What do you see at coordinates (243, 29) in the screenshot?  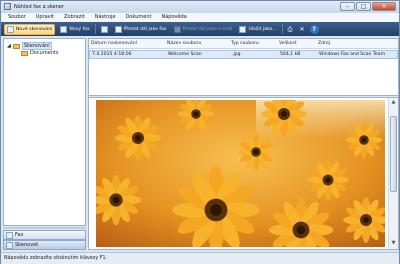 I see `save-icon` at bounding box center [243, 29].